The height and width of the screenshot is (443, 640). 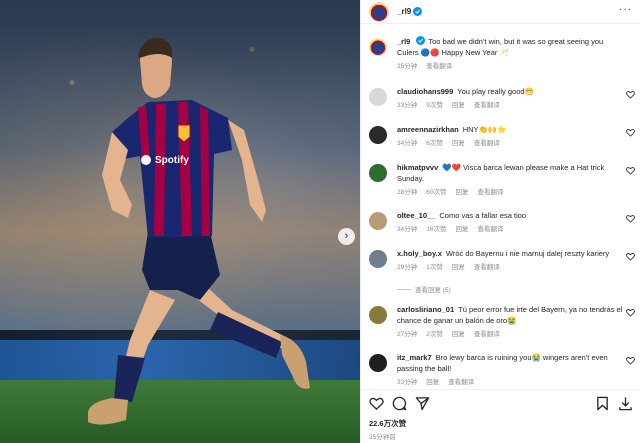 I want to click on comment-likes: 1次赞, so click(x=434, y=267).